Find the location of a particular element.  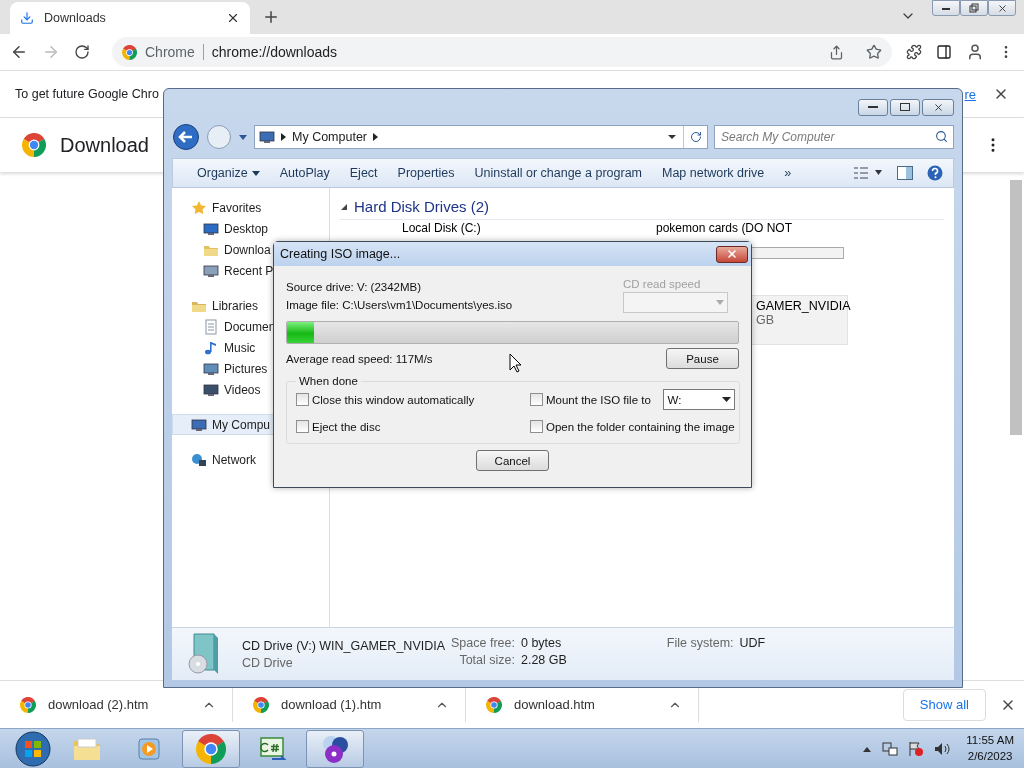

checkbox-label: Close this window automatically is located at coordinates (393, 399).